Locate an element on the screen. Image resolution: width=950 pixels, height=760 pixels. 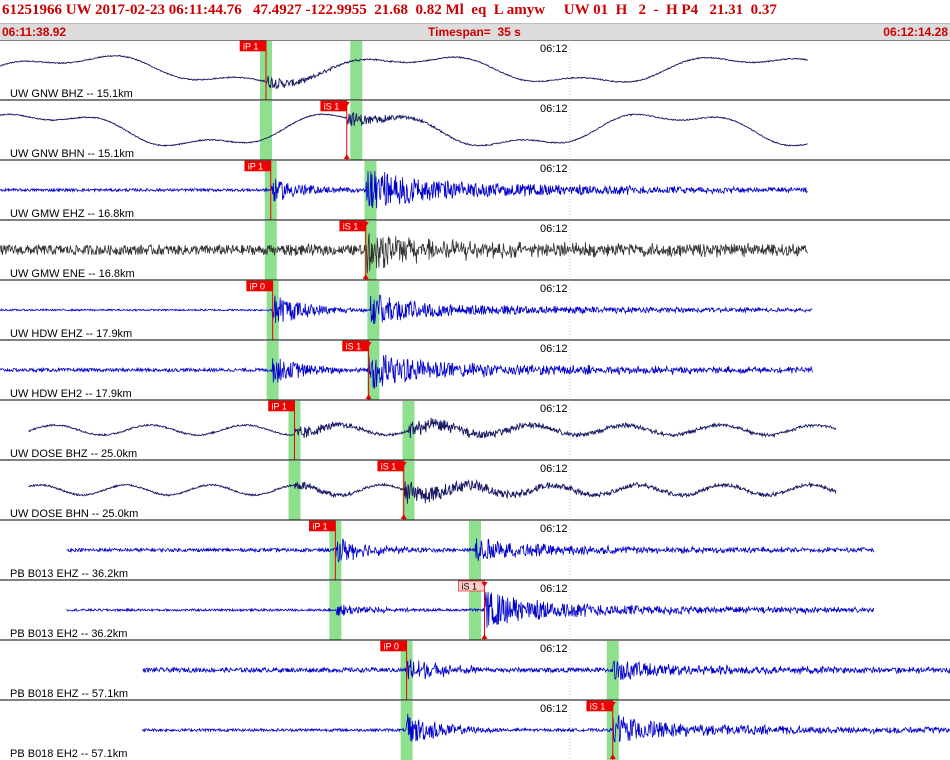
trace-row: 06:12 iP 0 PB B018 EHZ -- 57.1km is located at coordinates (475, 669).